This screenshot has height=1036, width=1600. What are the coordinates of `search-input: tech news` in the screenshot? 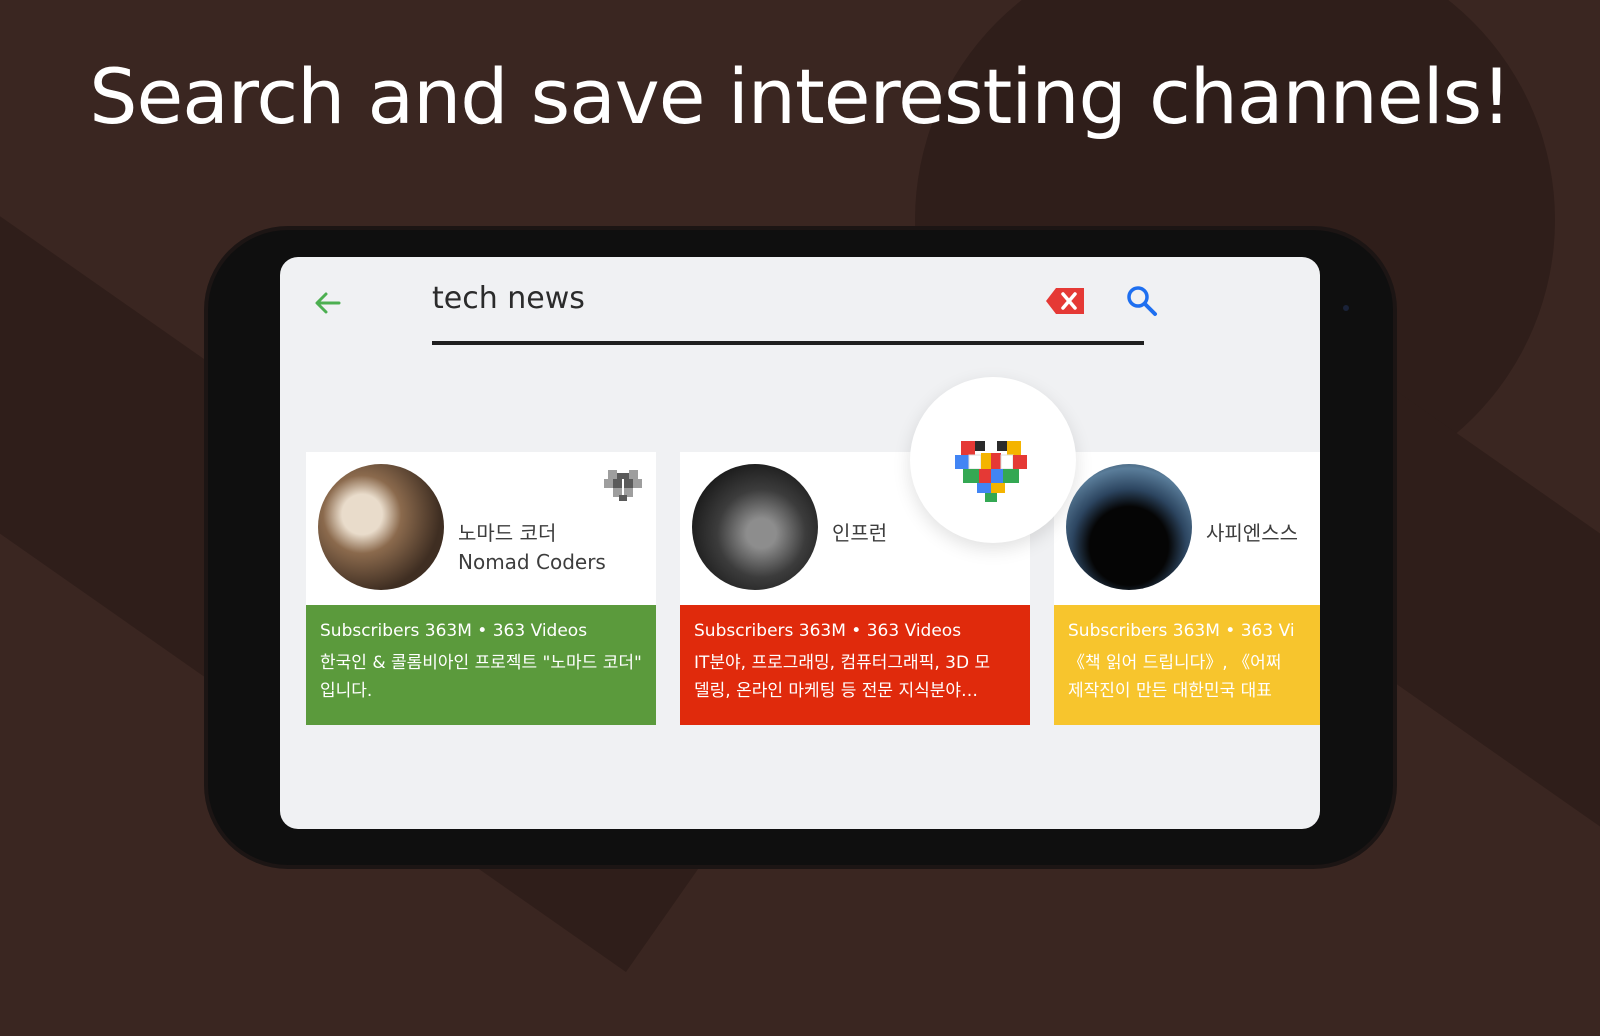 It's located at (508, 298).